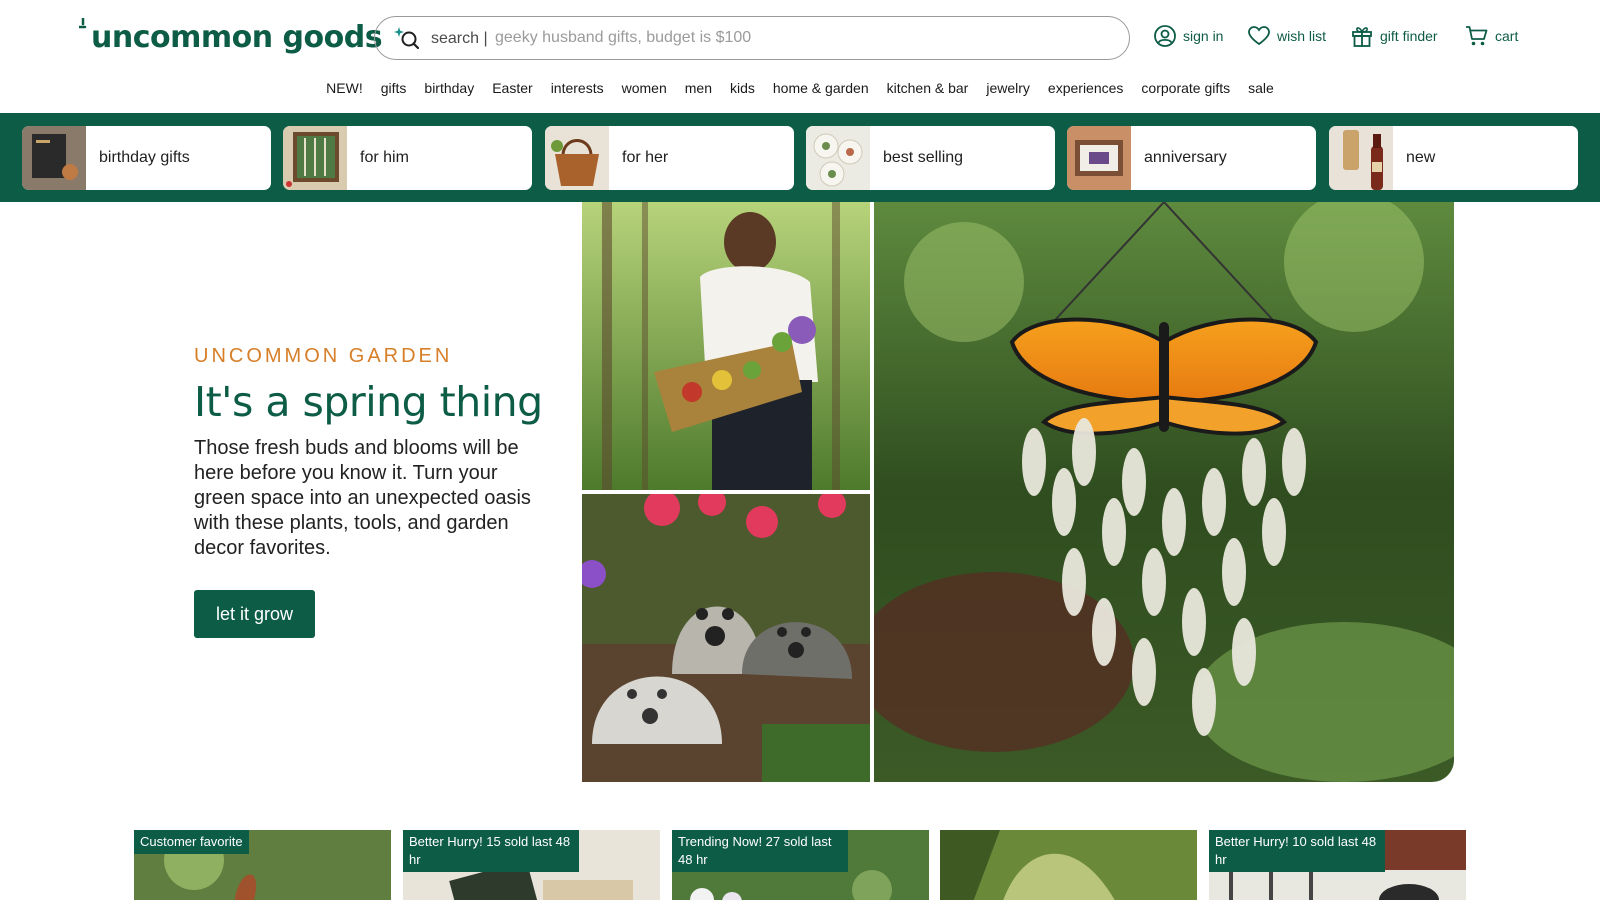 Image resolution: width=1600 pixels, height=900 pixels. What do you see at coordinates (1185, 88) in the screenshot?
I see `nav-item-corporate-gifts: corporate gifts` at bounding box center [1185, 88].